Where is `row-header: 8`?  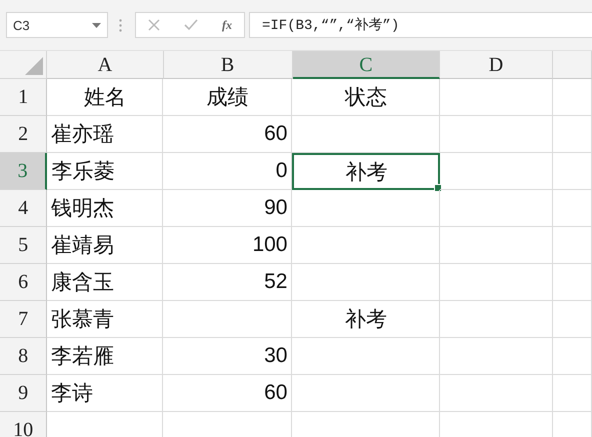 row-header: 8 is located at coordinates (24, 356).